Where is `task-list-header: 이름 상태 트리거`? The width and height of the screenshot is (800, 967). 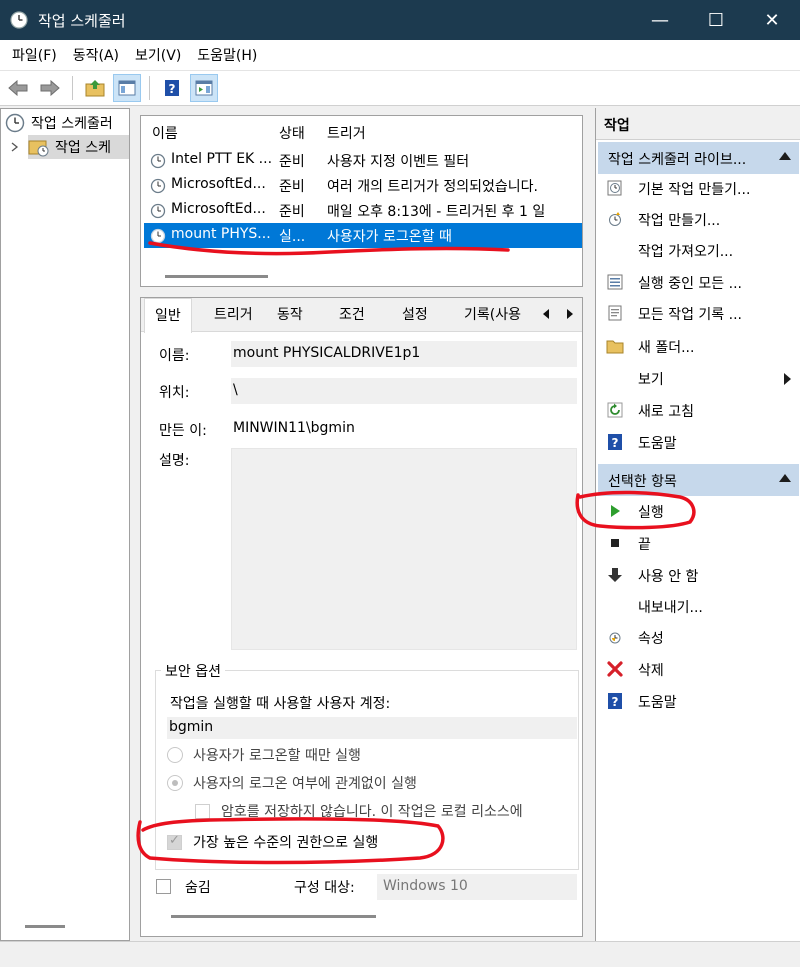
task-list-header: 이름 상태 트리거 is located at coordinates (361, 132).